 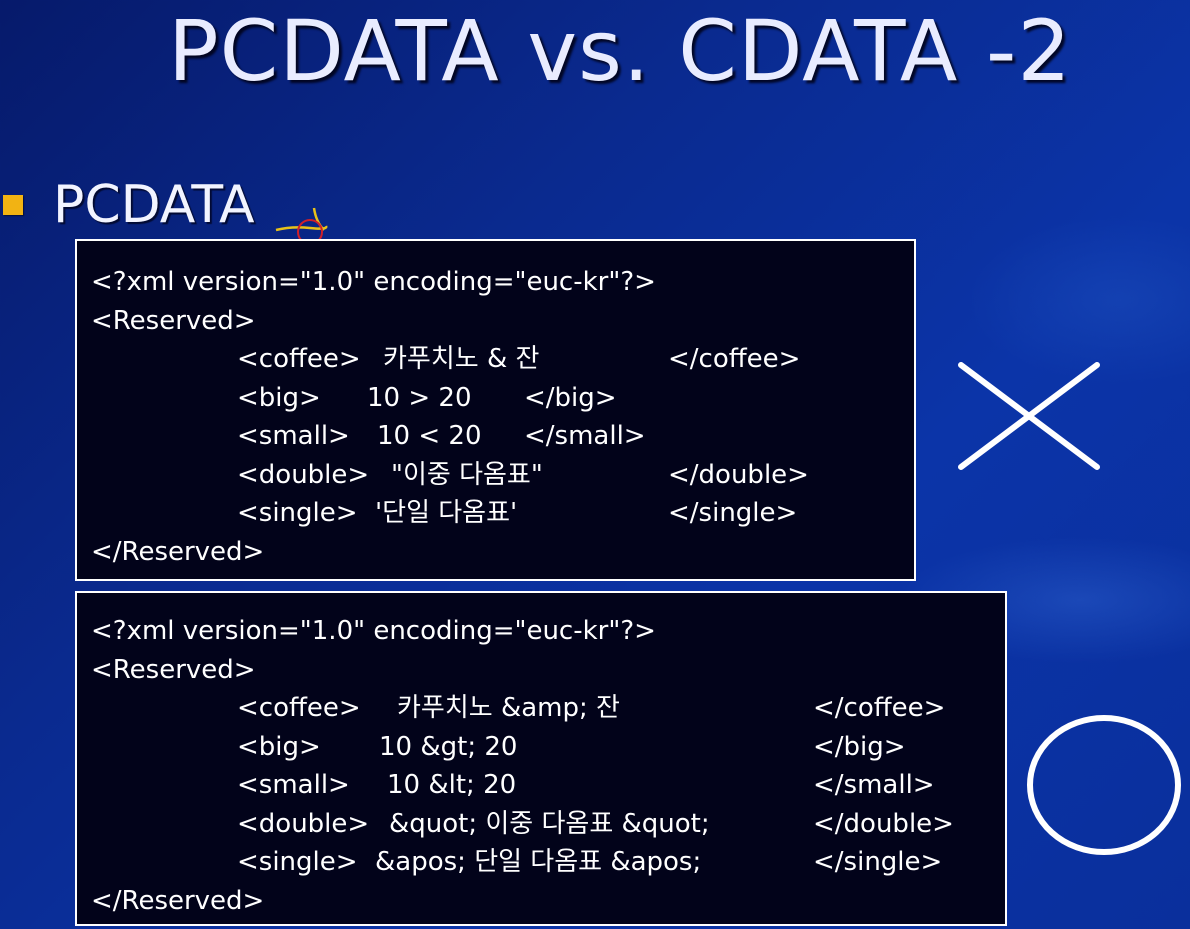 What do you see at coordinates (446, 513) in the screenshot?
I see `tag-content: '단일 다옴표'` at bounding box center [446, 513].